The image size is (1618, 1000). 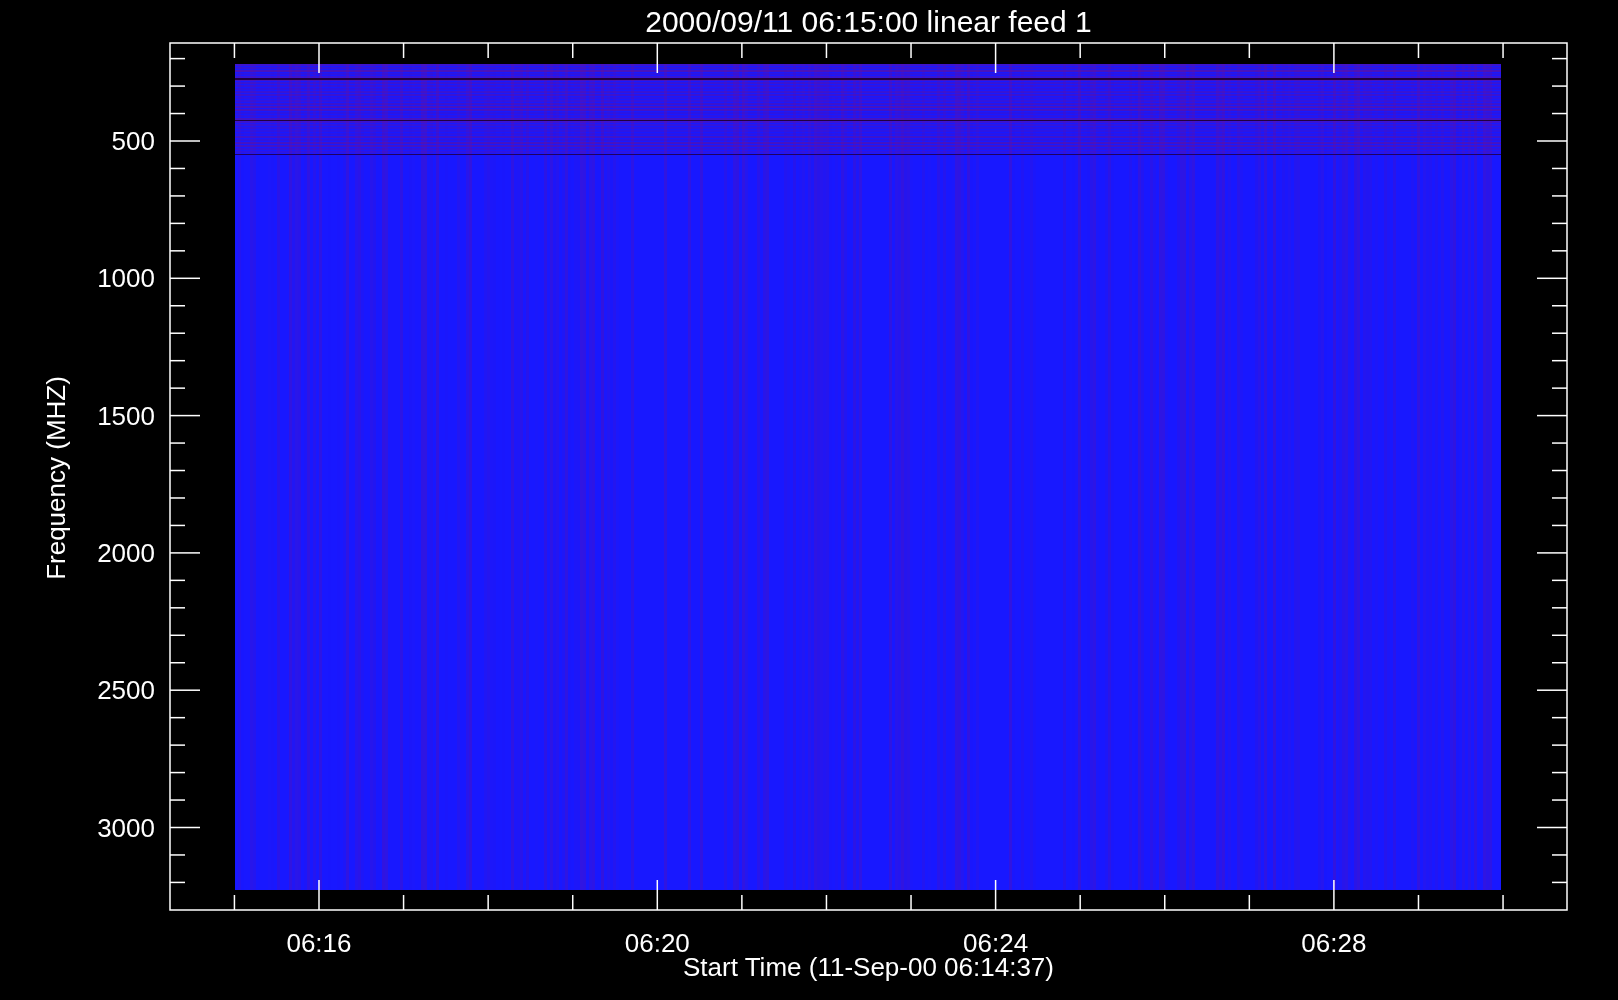 I want to click on x-tick-label: 06:28, so click(x=1334, y=943).